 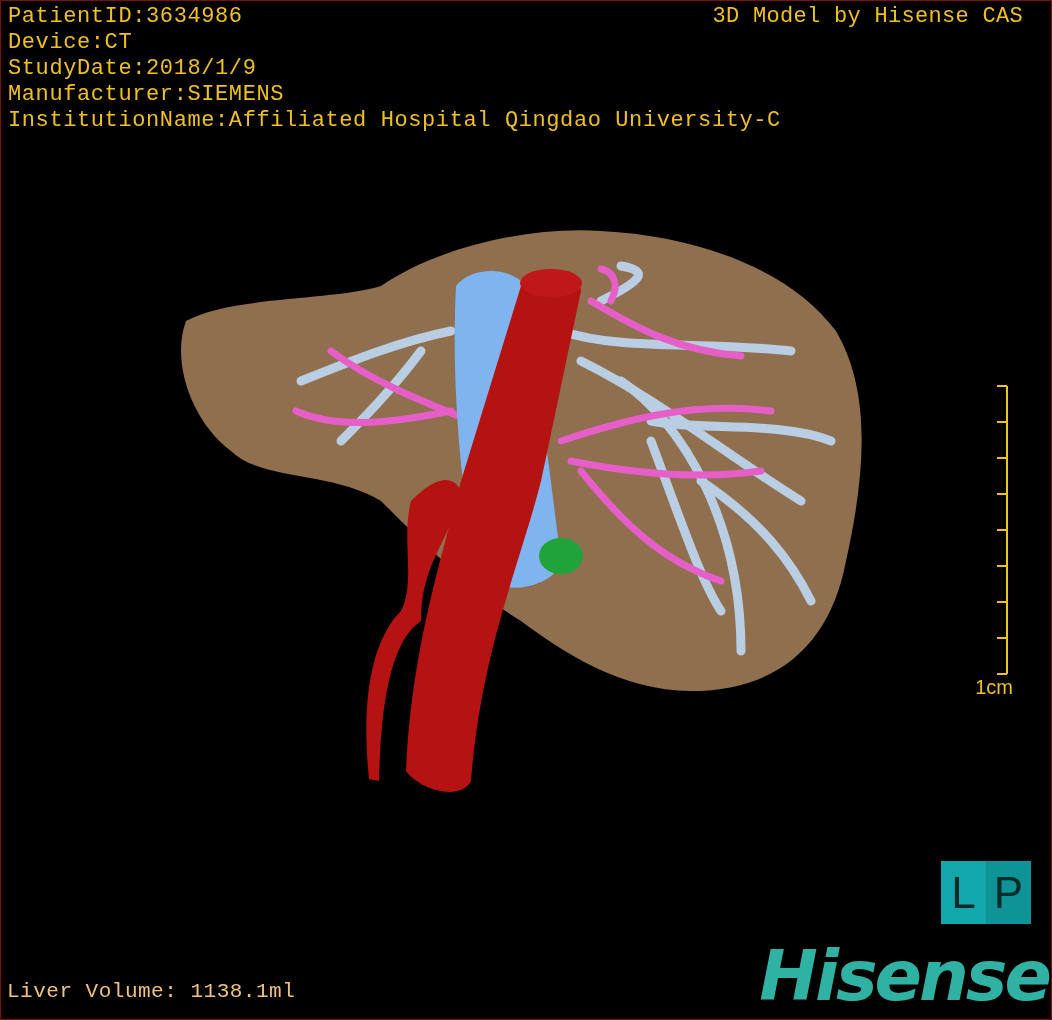 What do you see at coordinates (151, 992) in the screenshot?
I see `liver-volume-text: Liver Volume: 1138.1ml` at bounding box center [151, 992].